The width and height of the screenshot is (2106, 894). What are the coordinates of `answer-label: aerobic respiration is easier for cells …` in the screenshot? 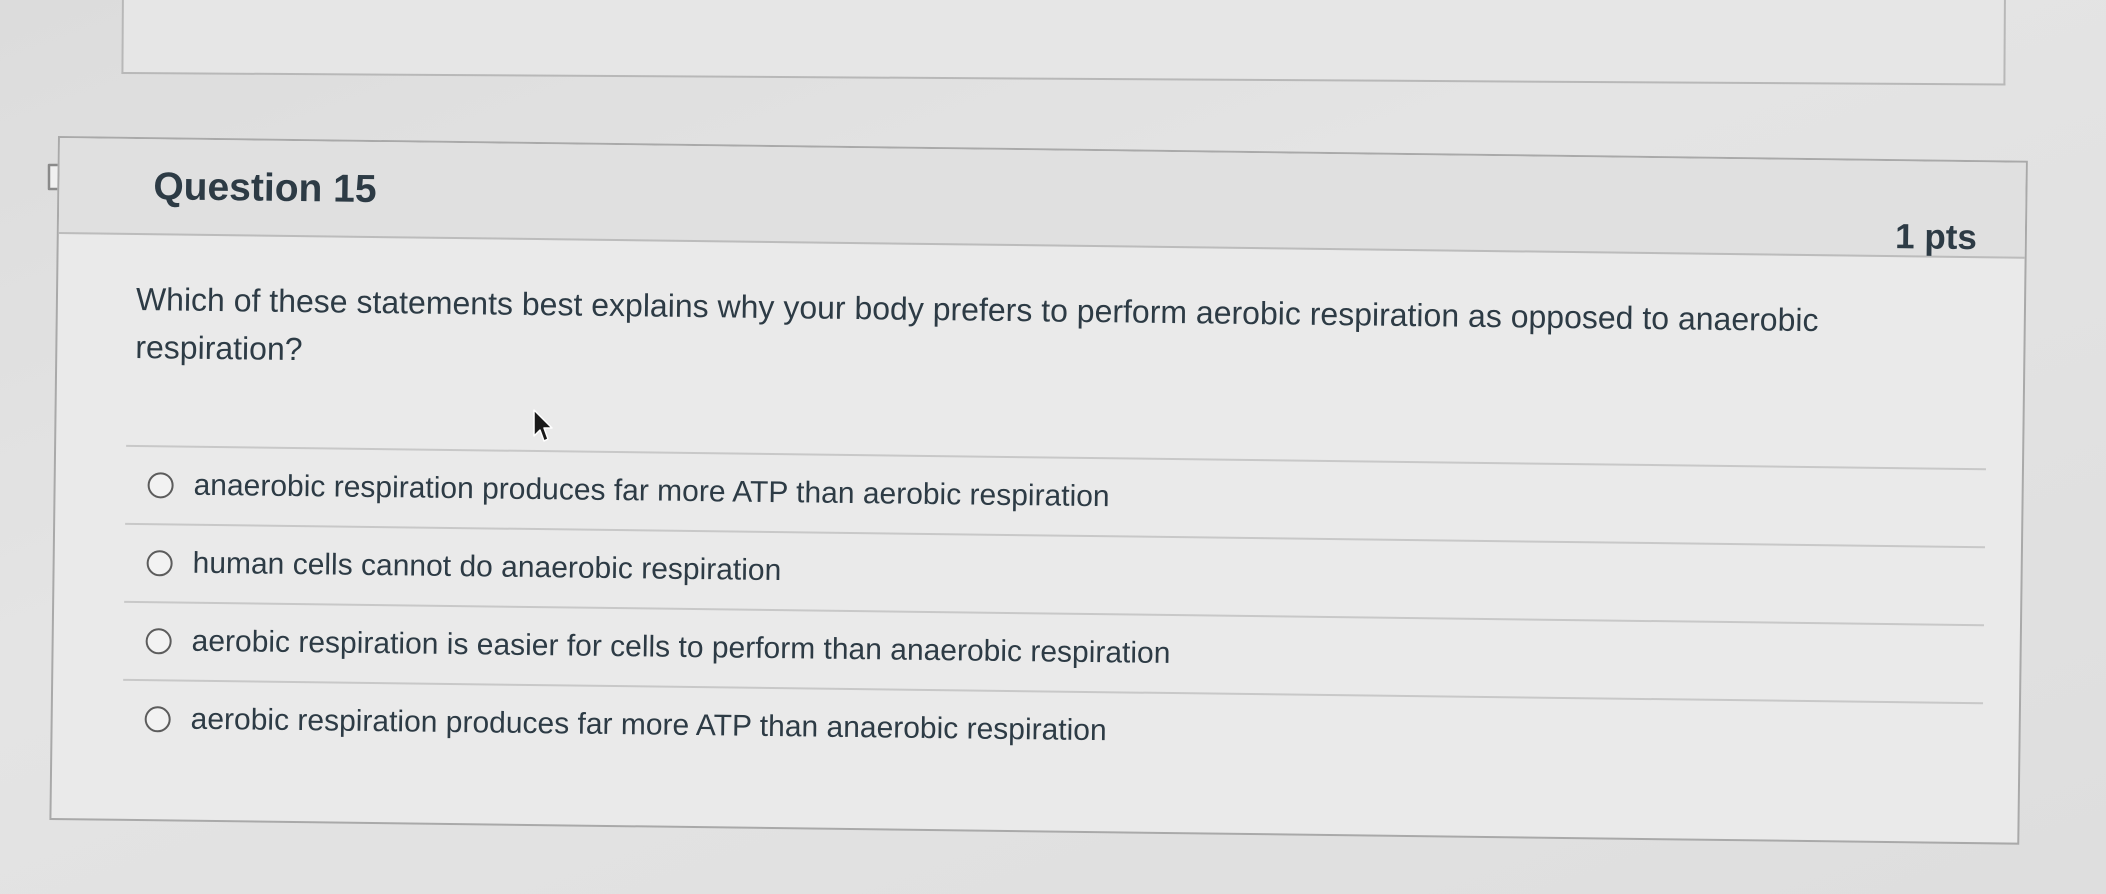 It's located at (680, 648).